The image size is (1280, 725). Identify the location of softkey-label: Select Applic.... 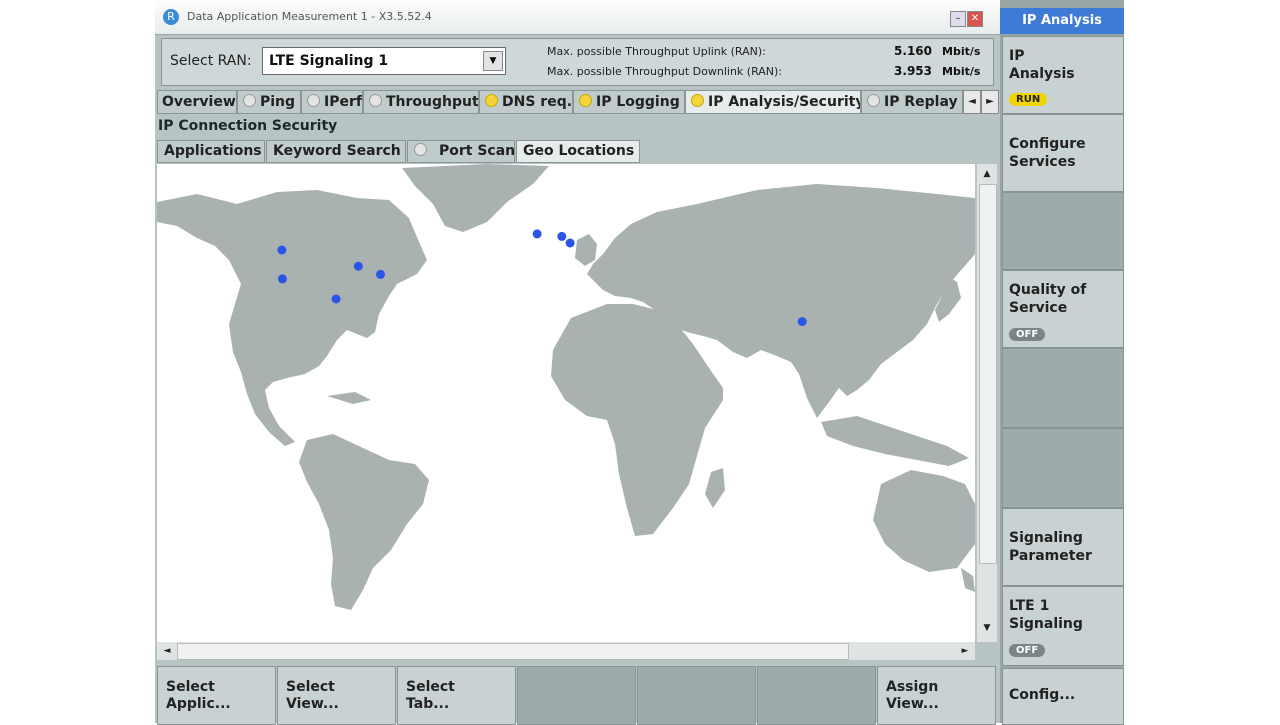
(198, 695).